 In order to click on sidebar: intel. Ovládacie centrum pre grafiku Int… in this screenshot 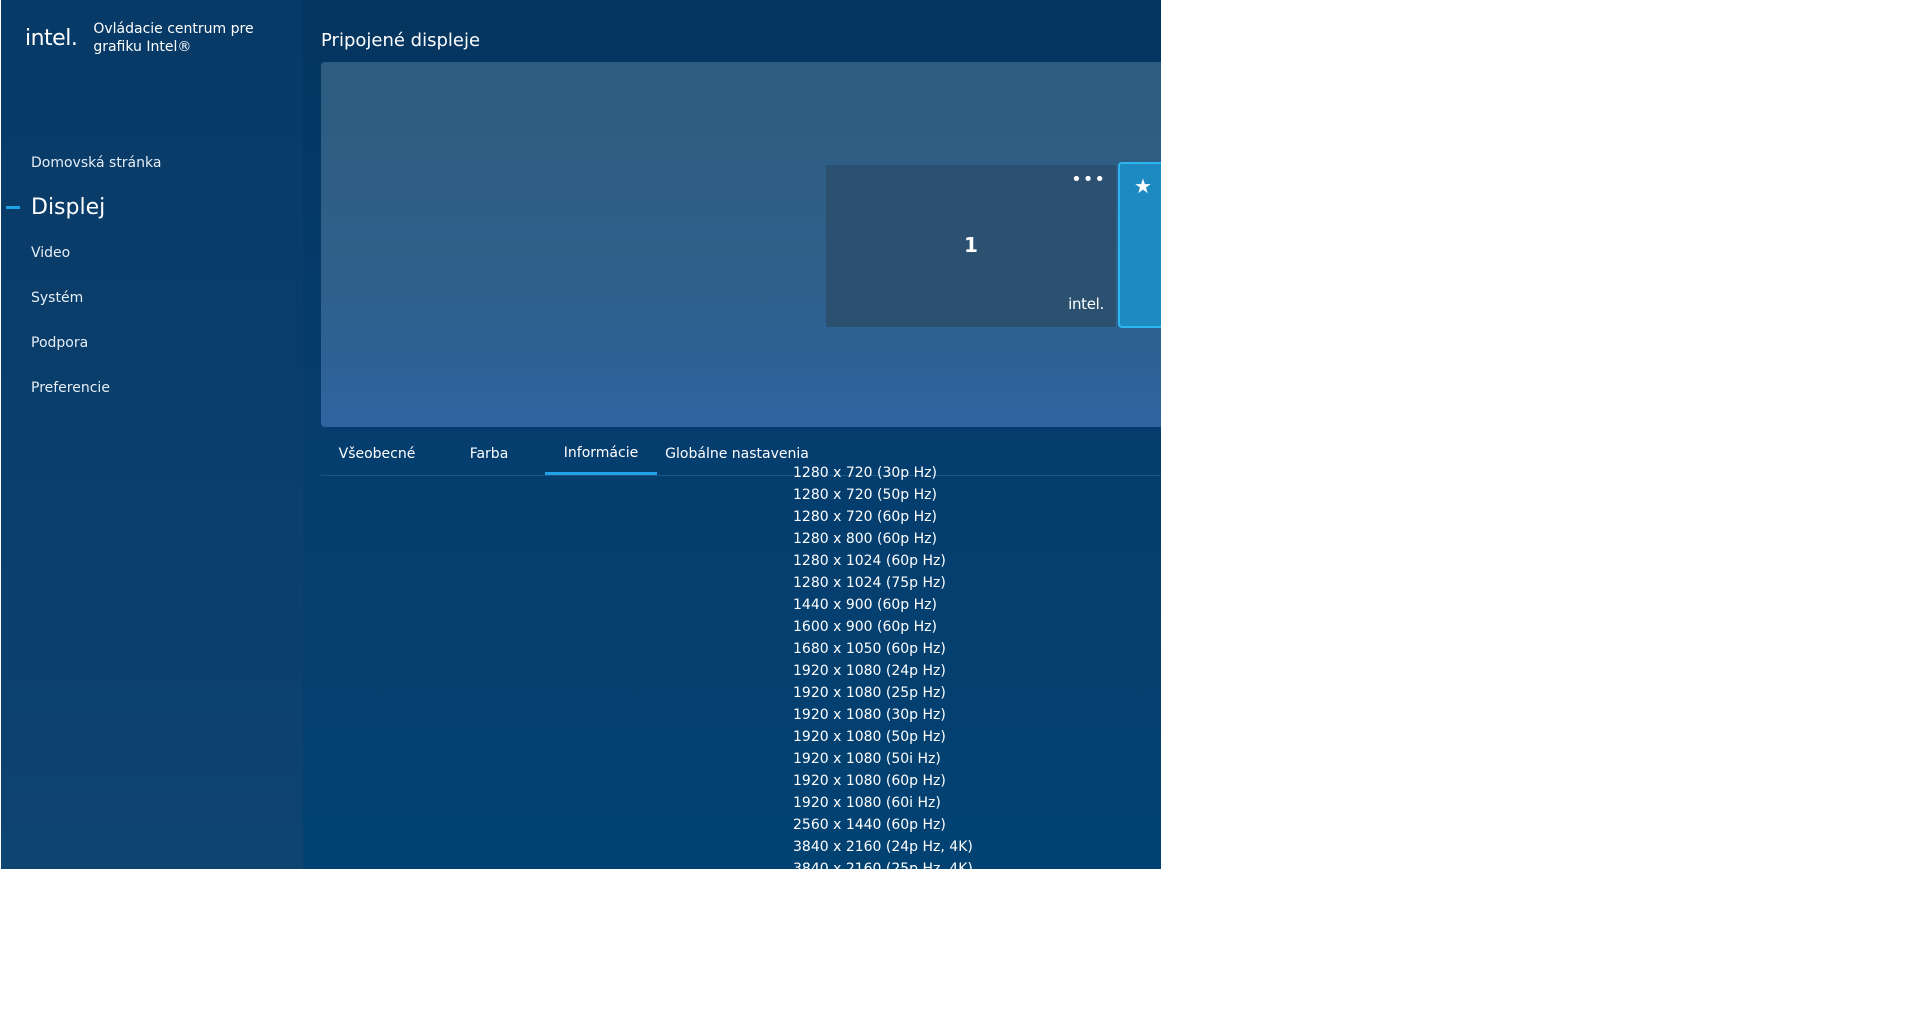, I will do `click(152, 434)`.